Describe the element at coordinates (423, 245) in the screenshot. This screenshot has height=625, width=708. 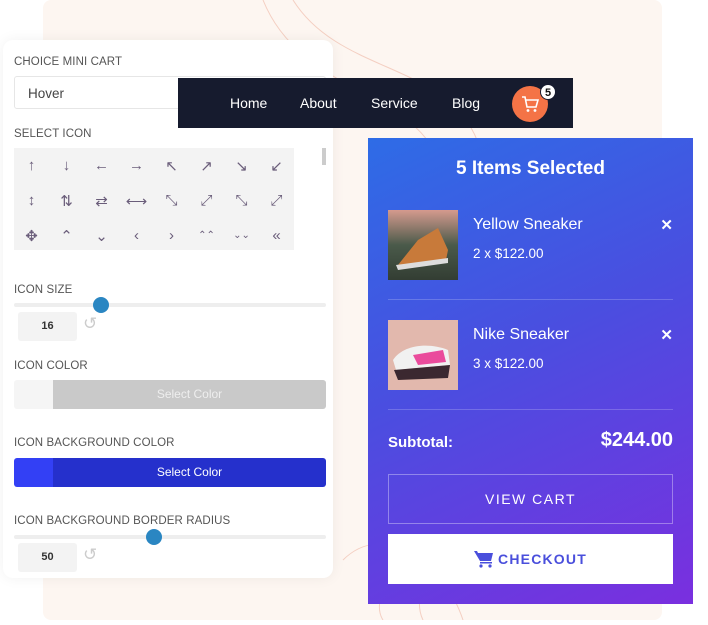
I see `product-image-yellow-sneaker` at that location.